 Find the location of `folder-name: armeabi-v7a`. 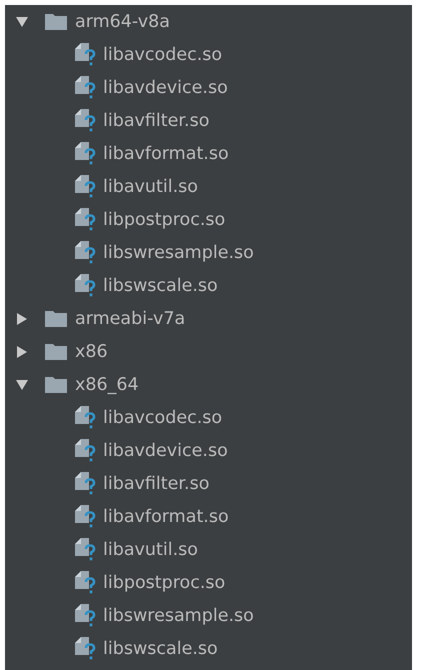

folder-name: armeabi-v7a is located at coordinates (130, 318).